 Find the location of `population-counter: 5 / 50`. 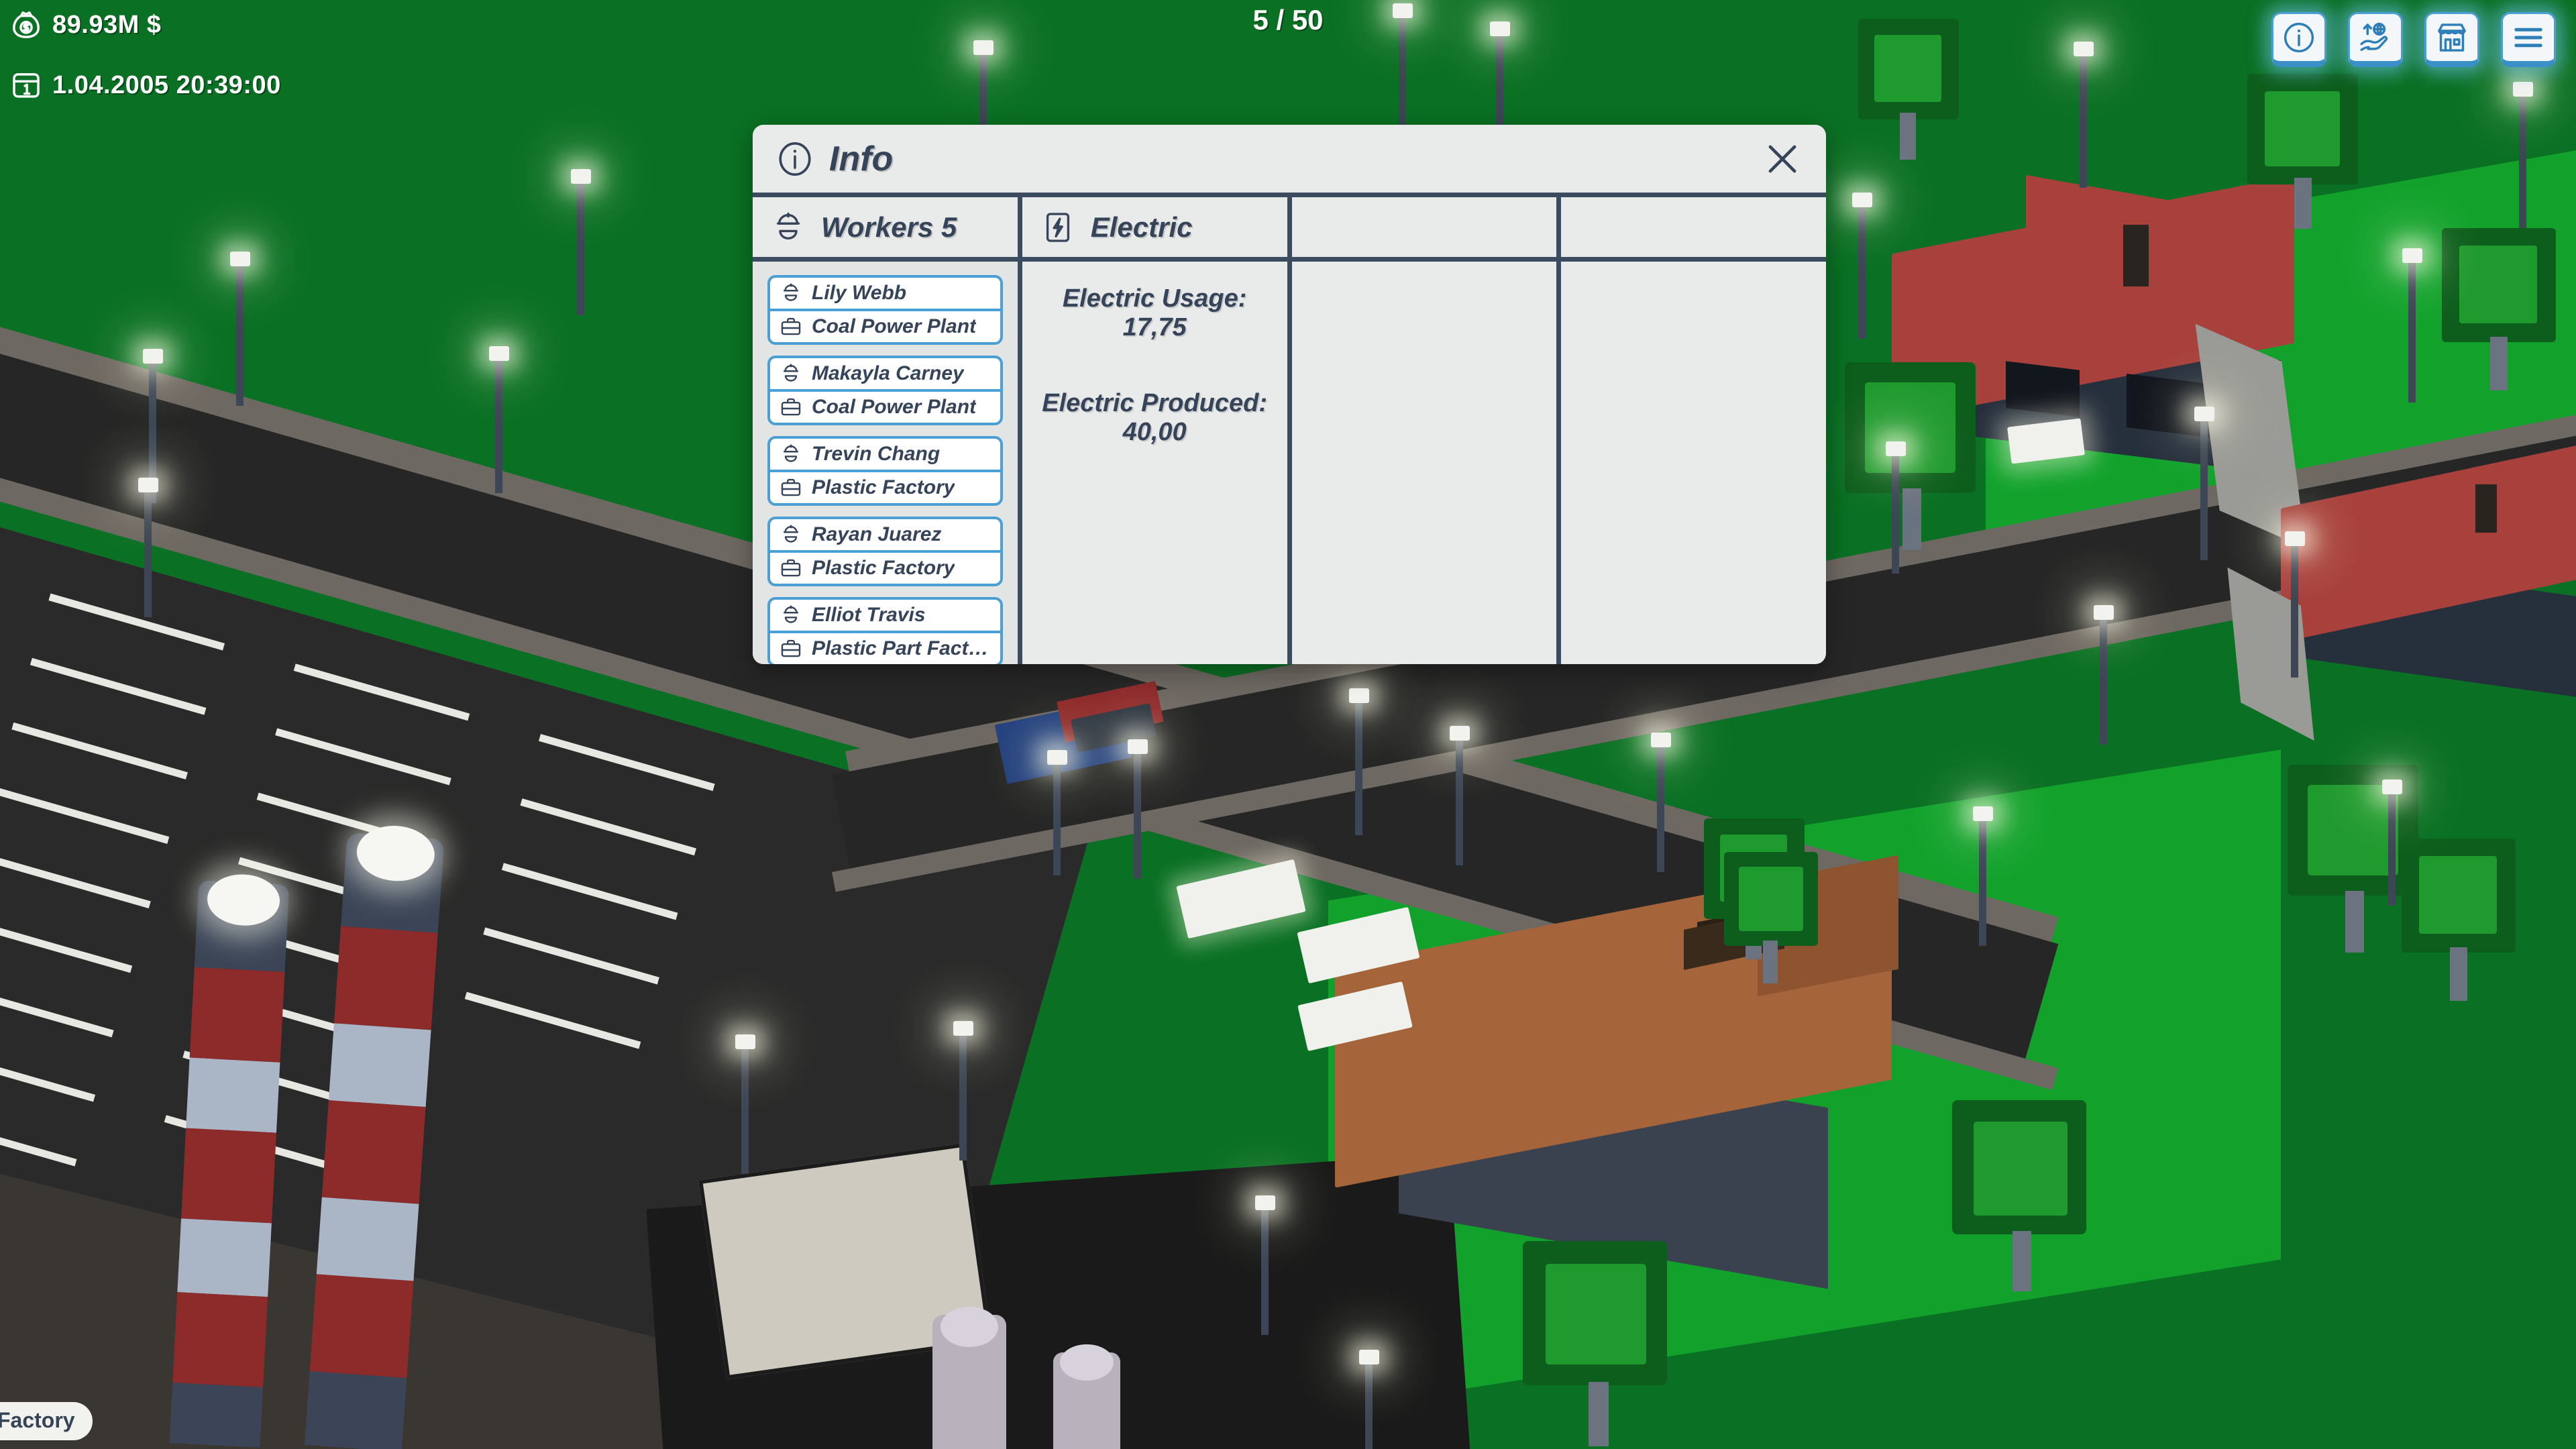

population-counter: 5 / 50 is located at coordinates (1288, 20).